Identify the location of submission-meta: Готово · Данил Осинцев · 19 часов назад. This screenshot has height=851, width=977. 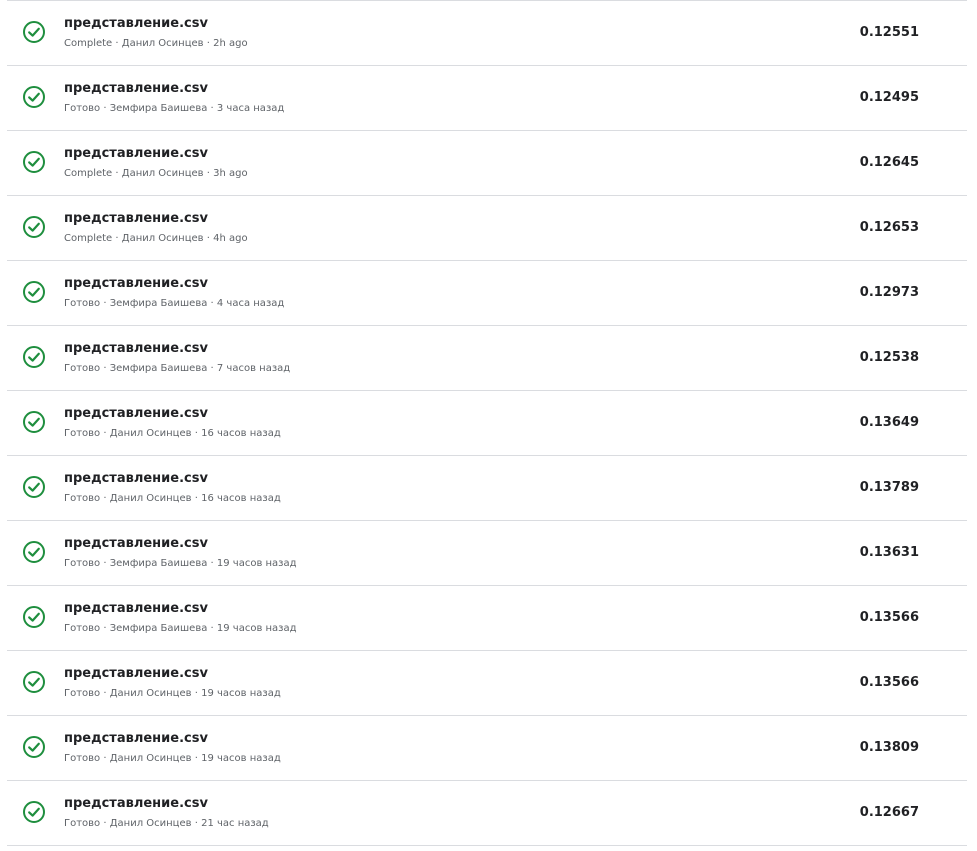
(172, 693).